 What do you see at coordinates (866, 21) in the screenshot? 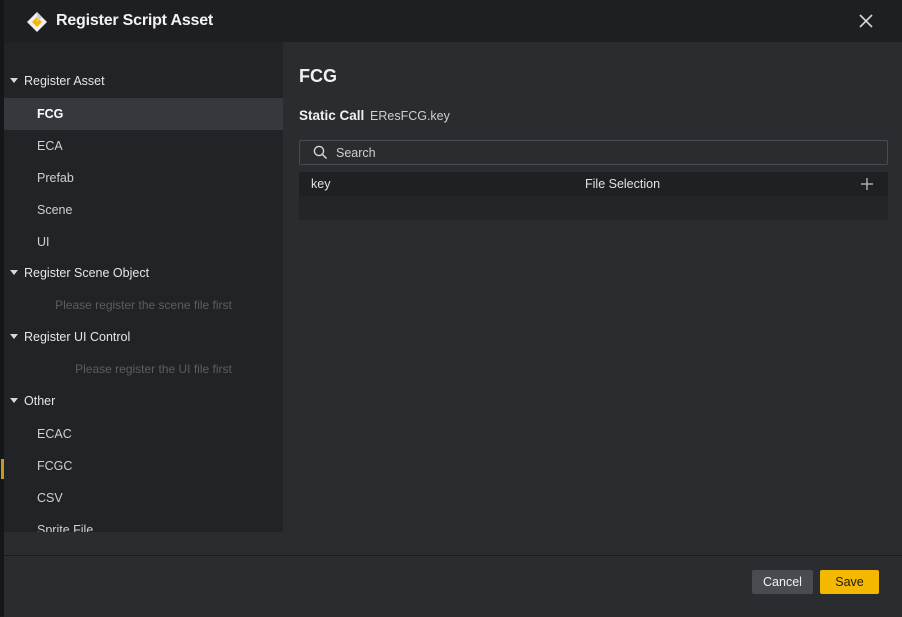
I see `close-icon` at bounding box center [866, 21].